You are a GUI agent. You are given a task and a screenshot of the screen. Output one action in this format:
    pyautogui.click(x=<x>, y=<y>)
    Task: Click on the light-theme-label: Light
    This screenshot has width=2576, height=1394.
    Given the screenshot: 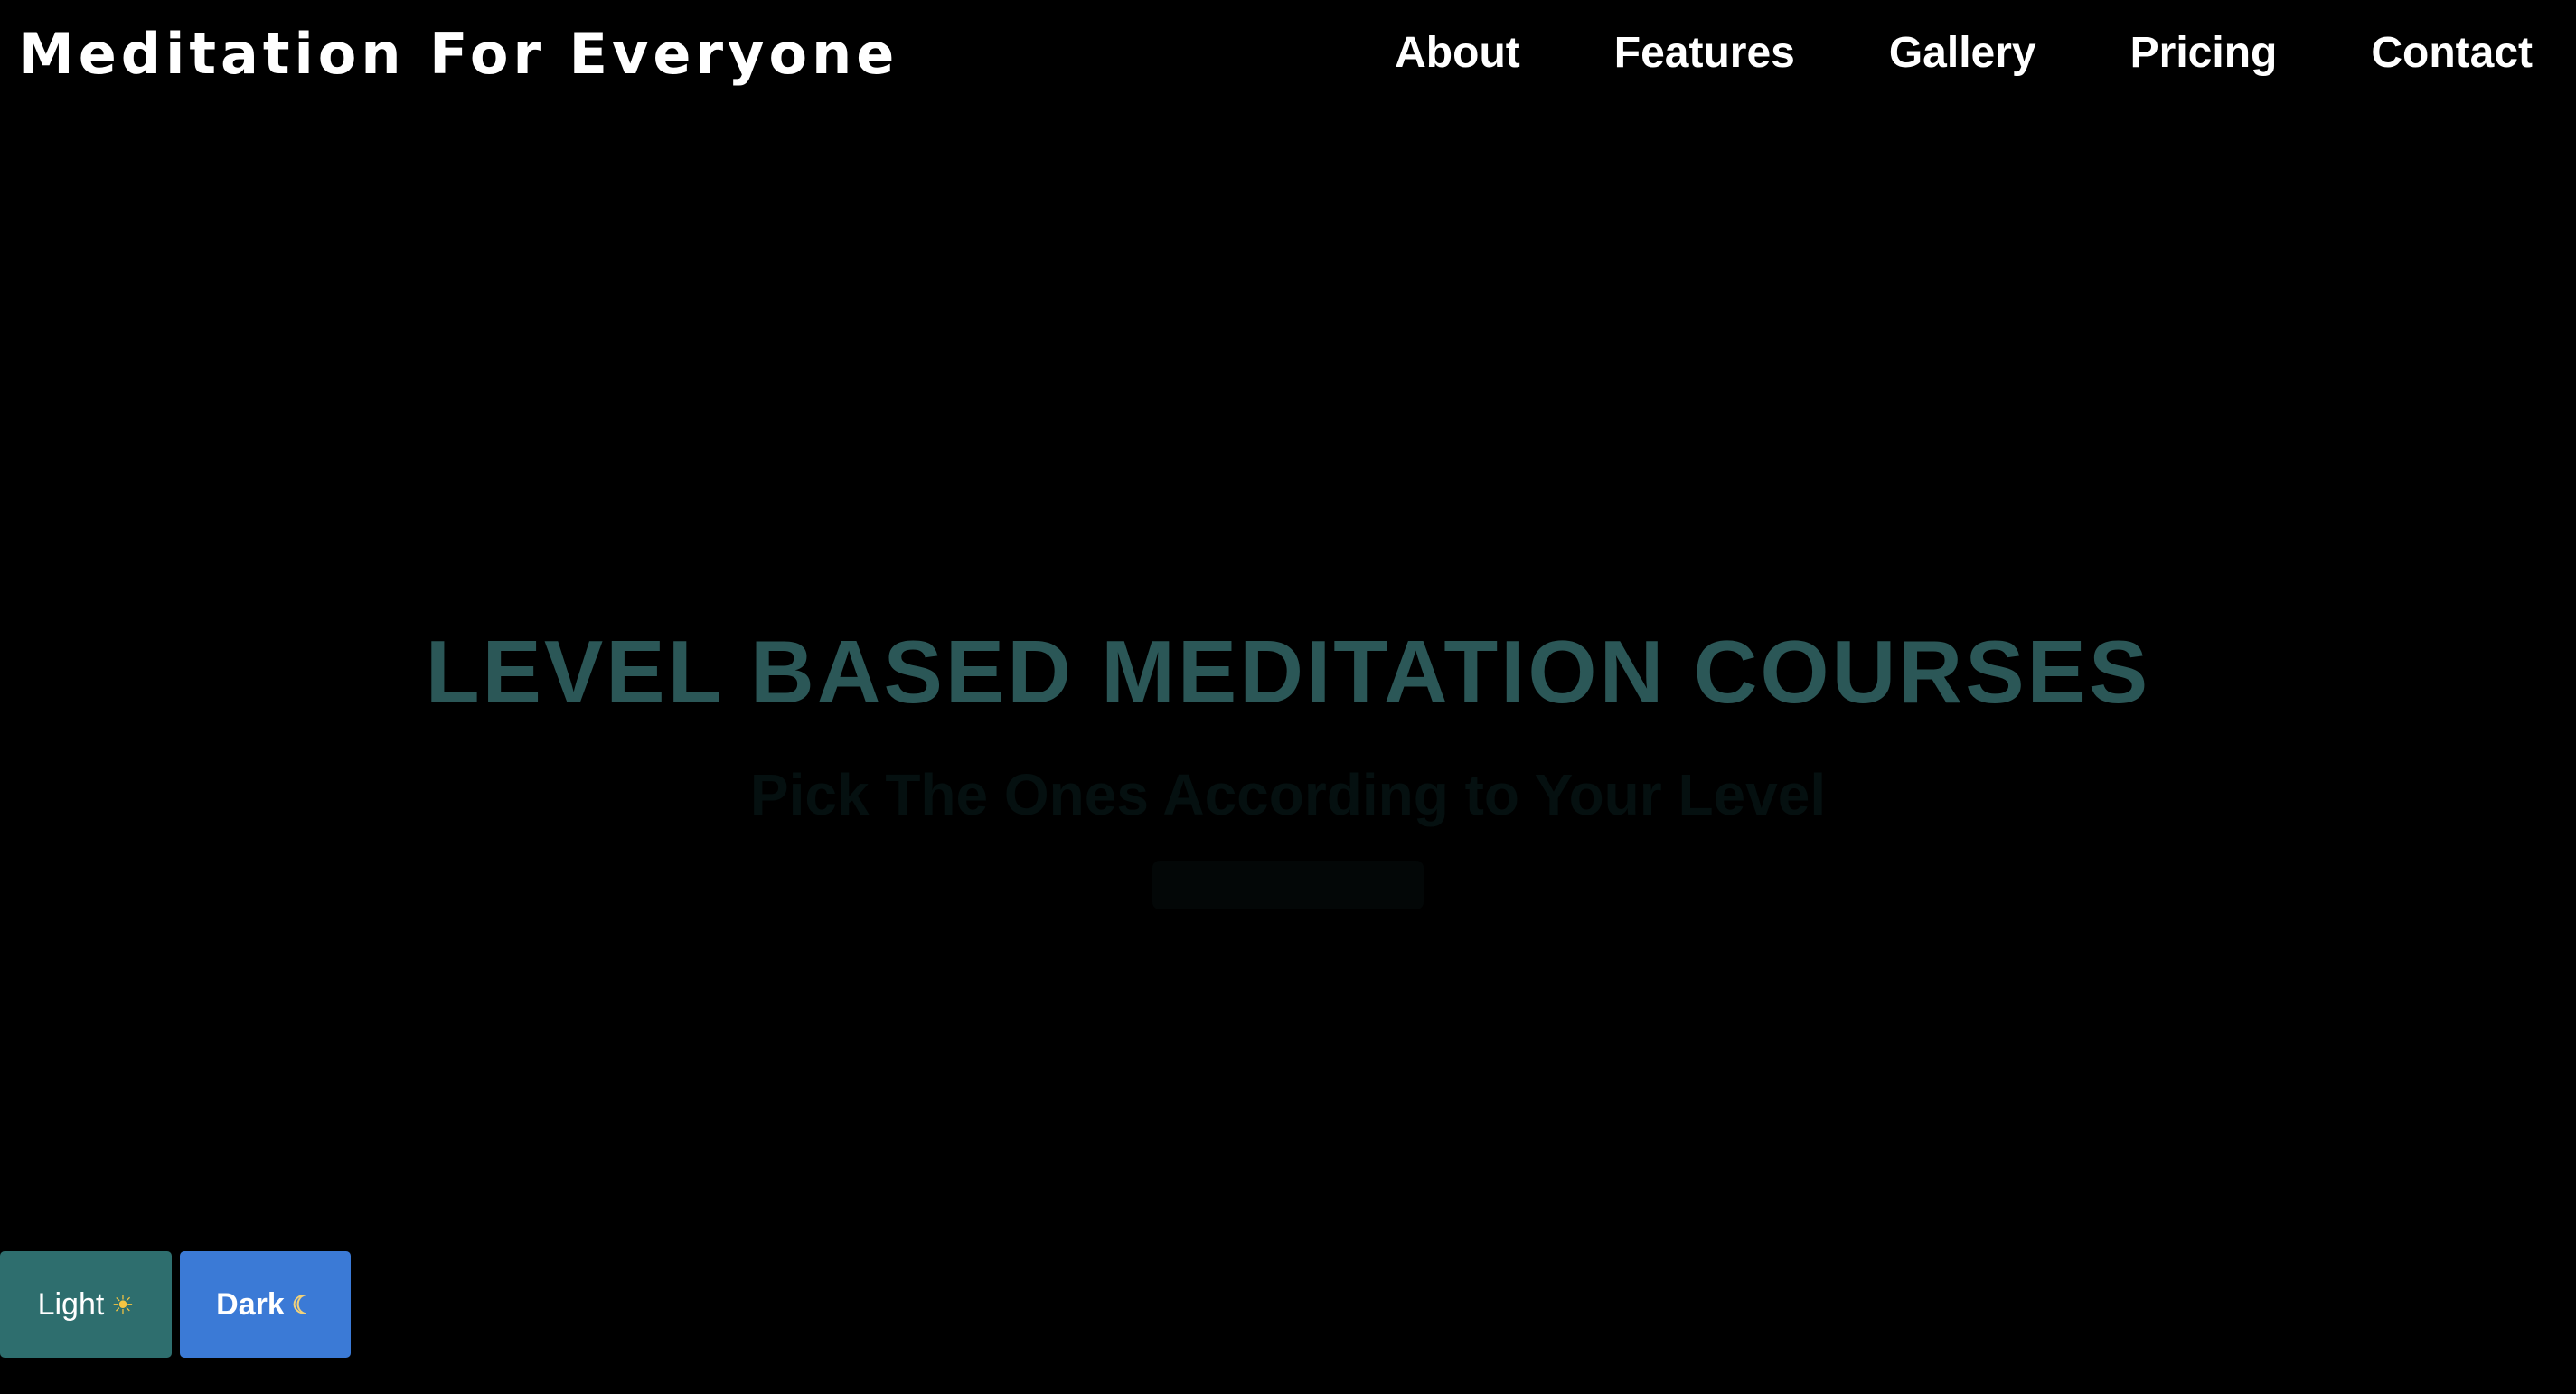 What is the action you would take?
    pyautogui.click(x=71, y=1304)
    